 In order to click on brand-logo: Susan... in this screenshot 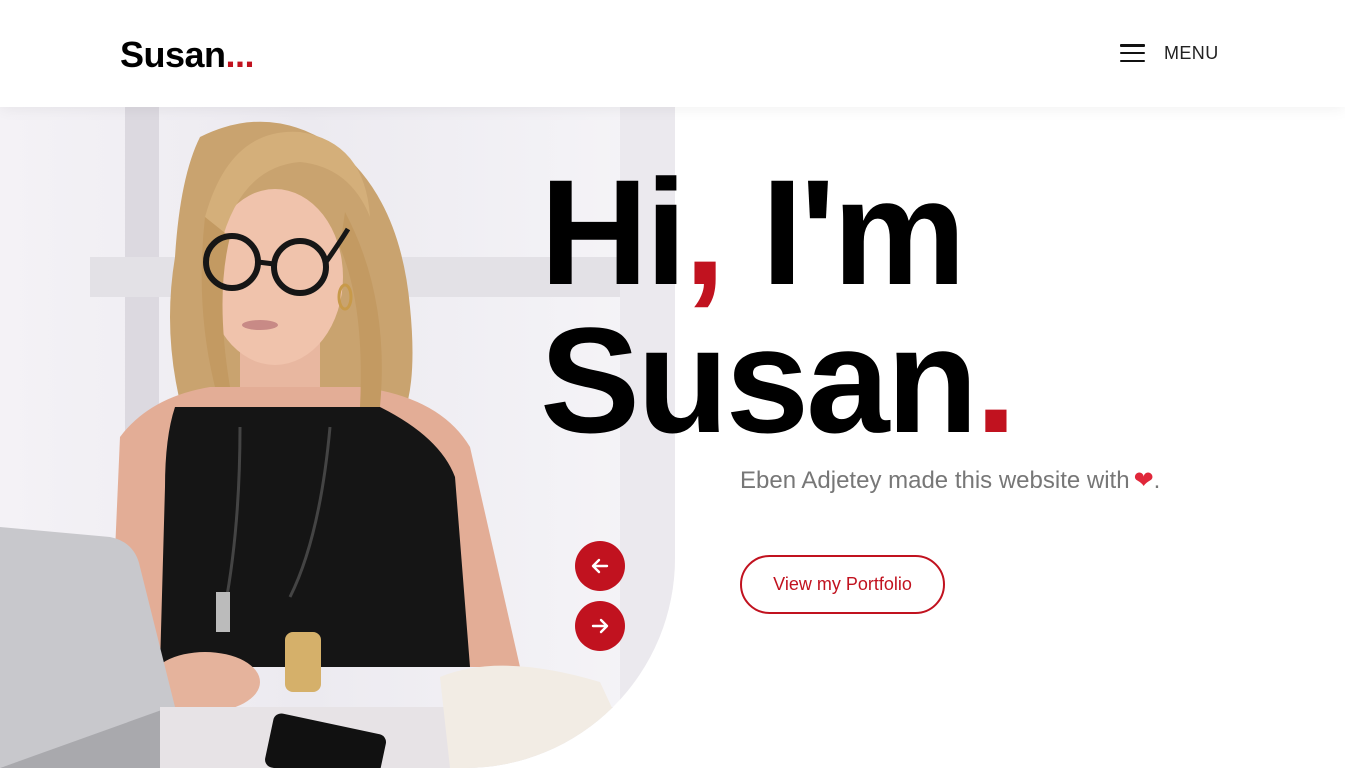, I will do `click(187, 55)`.